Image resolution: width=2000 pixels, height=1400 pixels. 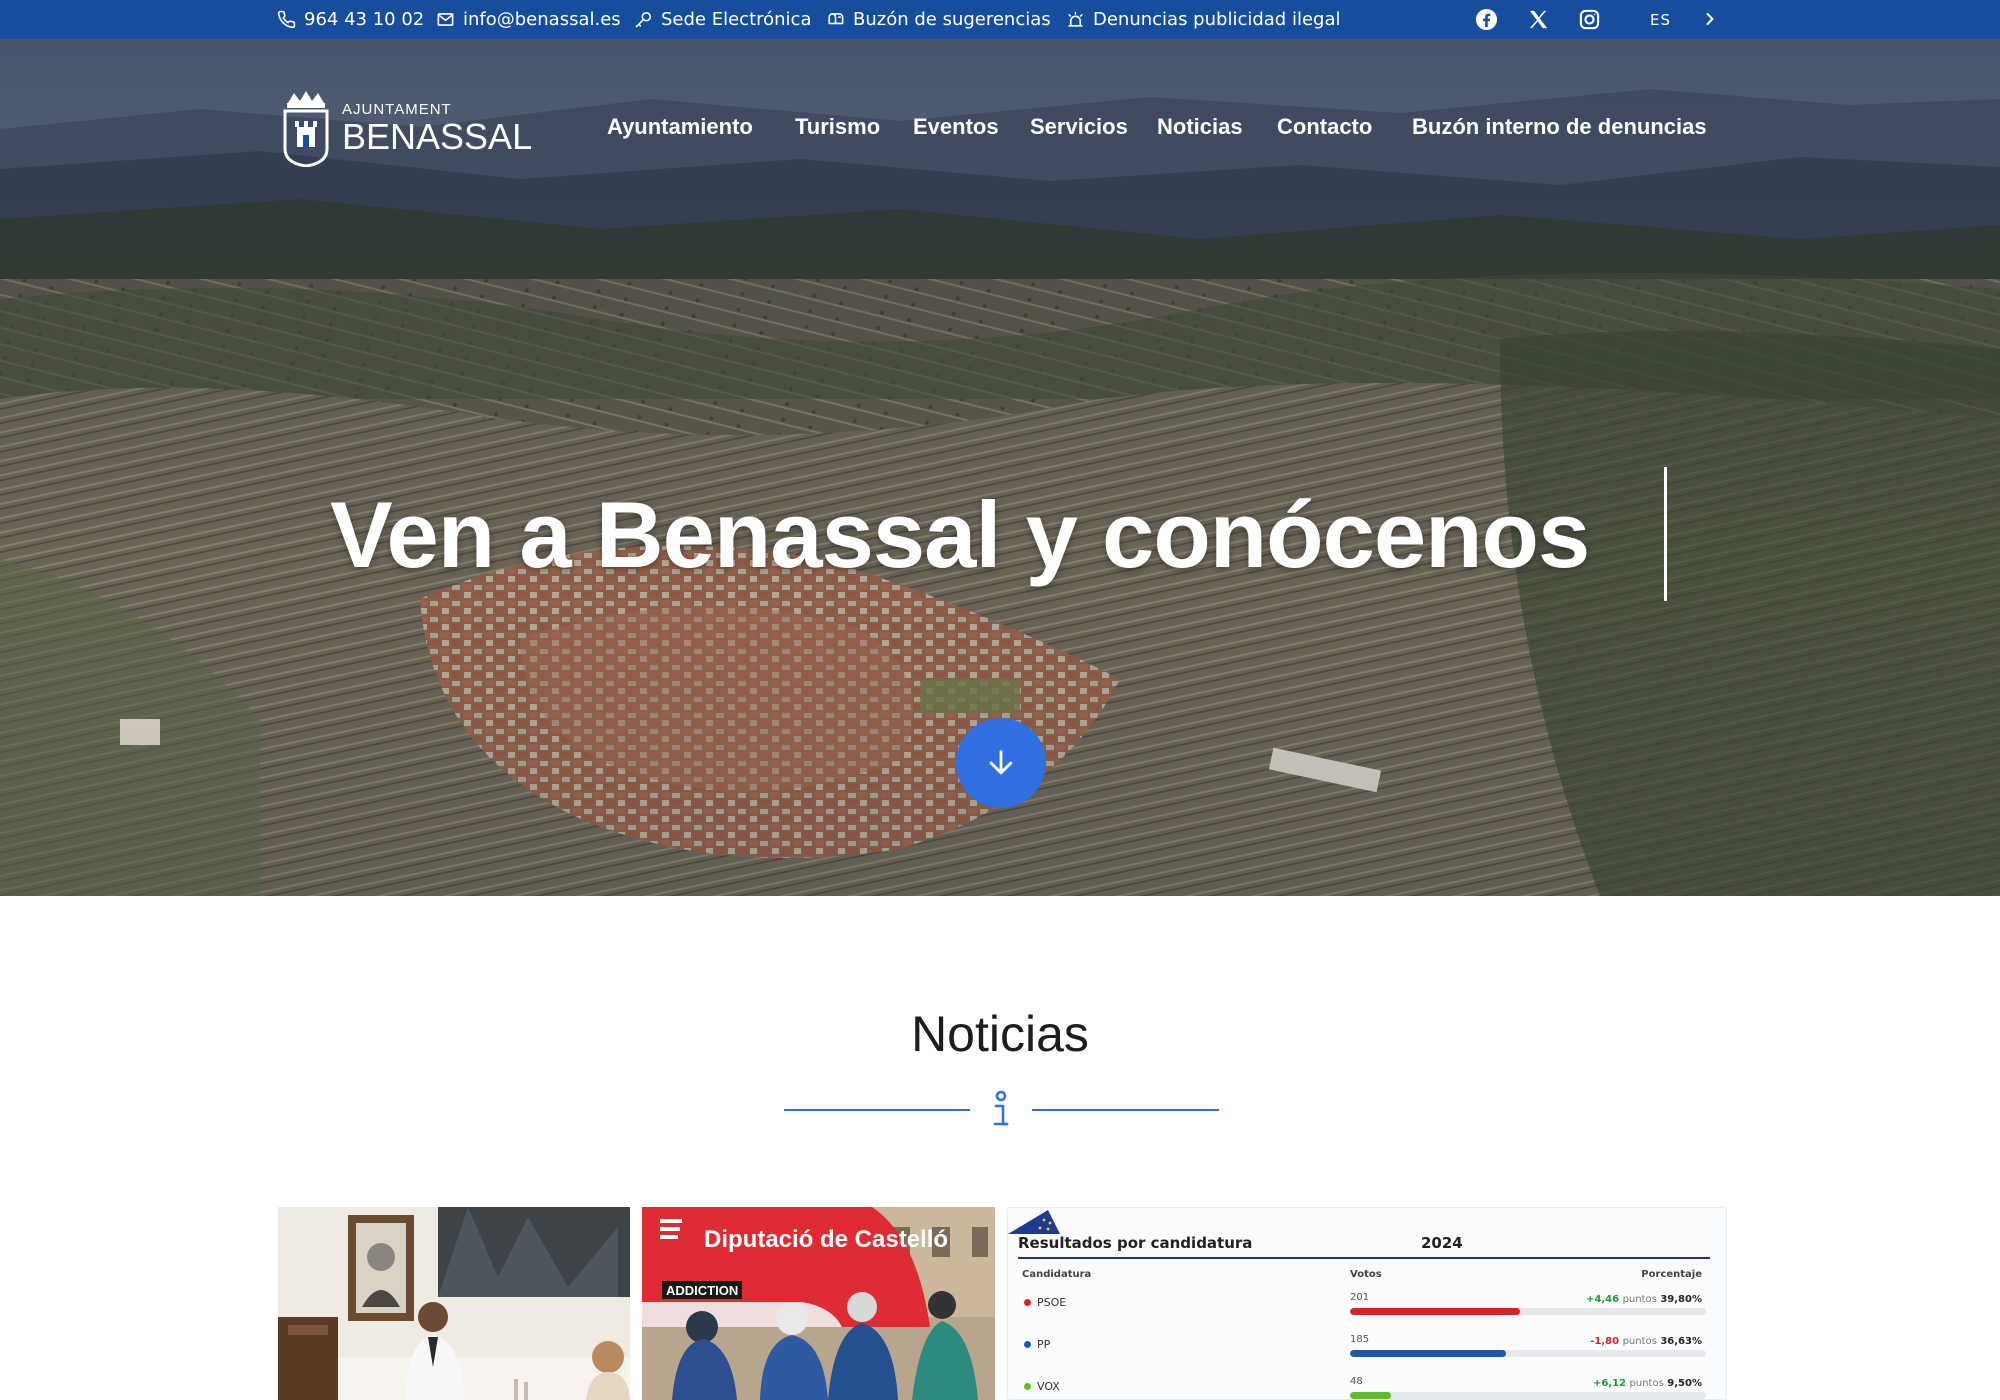 What do you see at coordinates (1075, 19) in the screenshot?
I see `alarm-icon` at bounding box center [1075, 19].